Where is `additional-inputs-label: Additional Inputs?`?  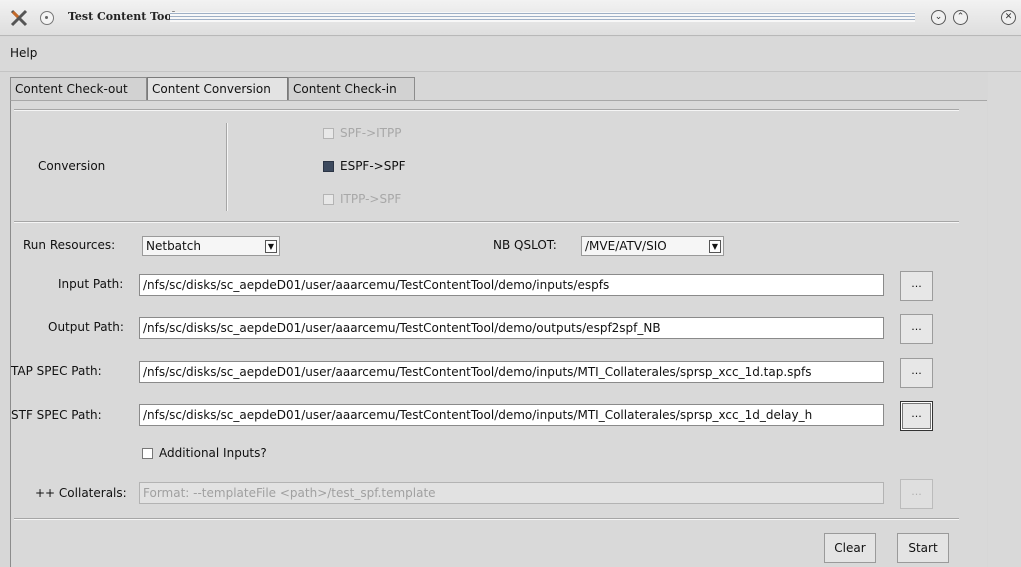
additional-inputs-label: Additional Inputs? is located at coordinates (213, 453).